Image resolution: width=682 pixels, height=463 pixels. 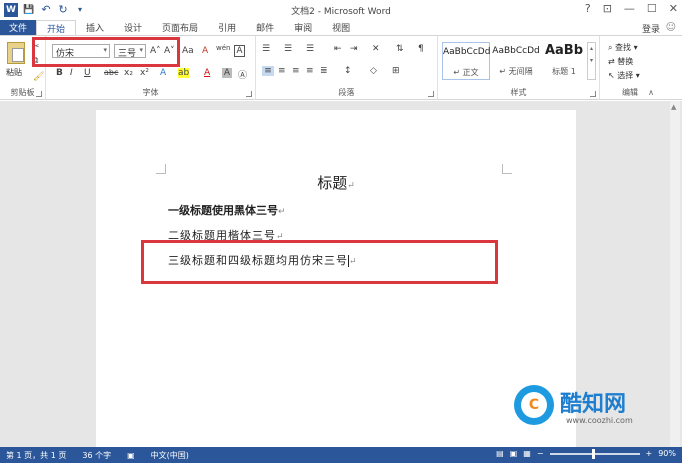 What do you see at coordinates (96, 455) in the screenshot?
I see `word-count: 36 个字` at bounding box center [96, 455].